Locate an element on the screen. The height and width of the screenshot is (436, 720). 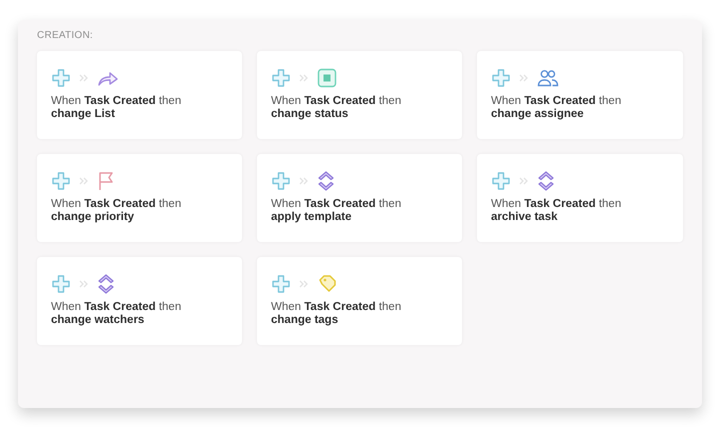
recipe-text: When Task Created then change priority is located at coordinates (116, 211).